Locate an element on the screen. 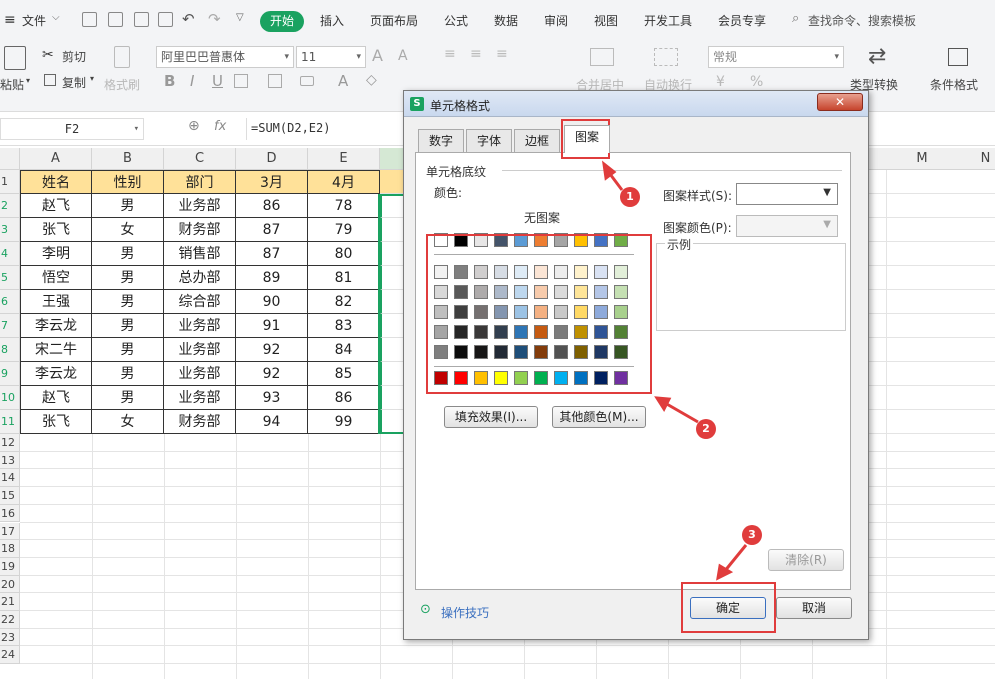 This screenshot has width=995, height=679. callout-2: 2 is located at coordinates (706, 429).